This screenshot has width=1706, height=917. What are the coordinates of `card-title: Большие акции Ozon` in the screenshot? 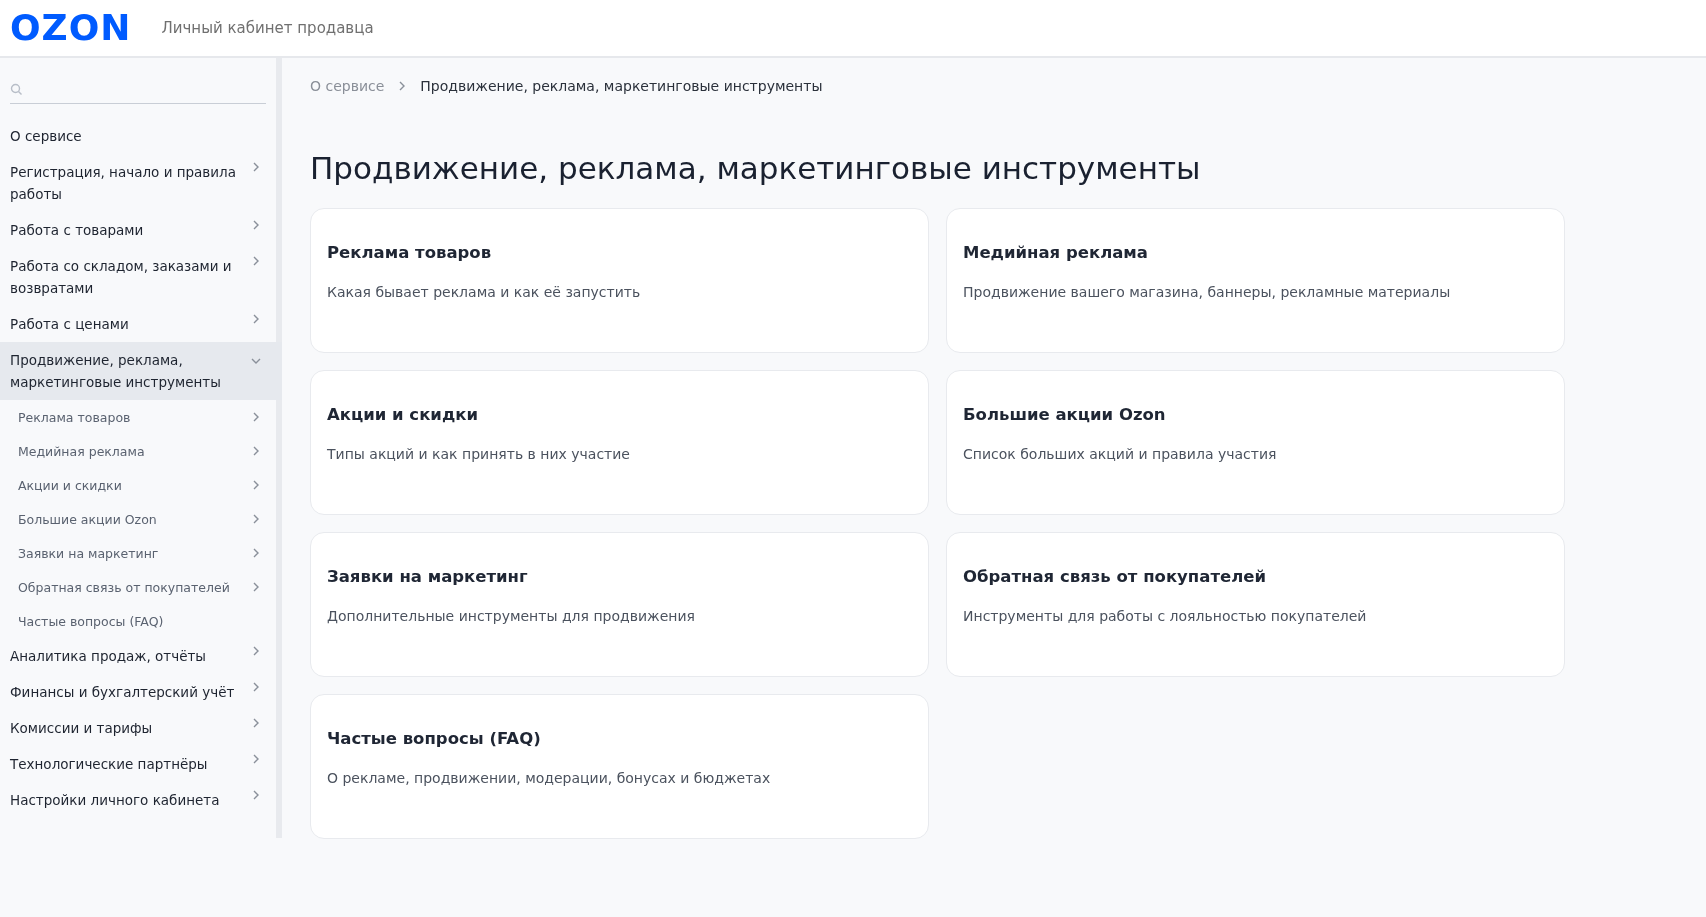 It's located at (1065, 414).